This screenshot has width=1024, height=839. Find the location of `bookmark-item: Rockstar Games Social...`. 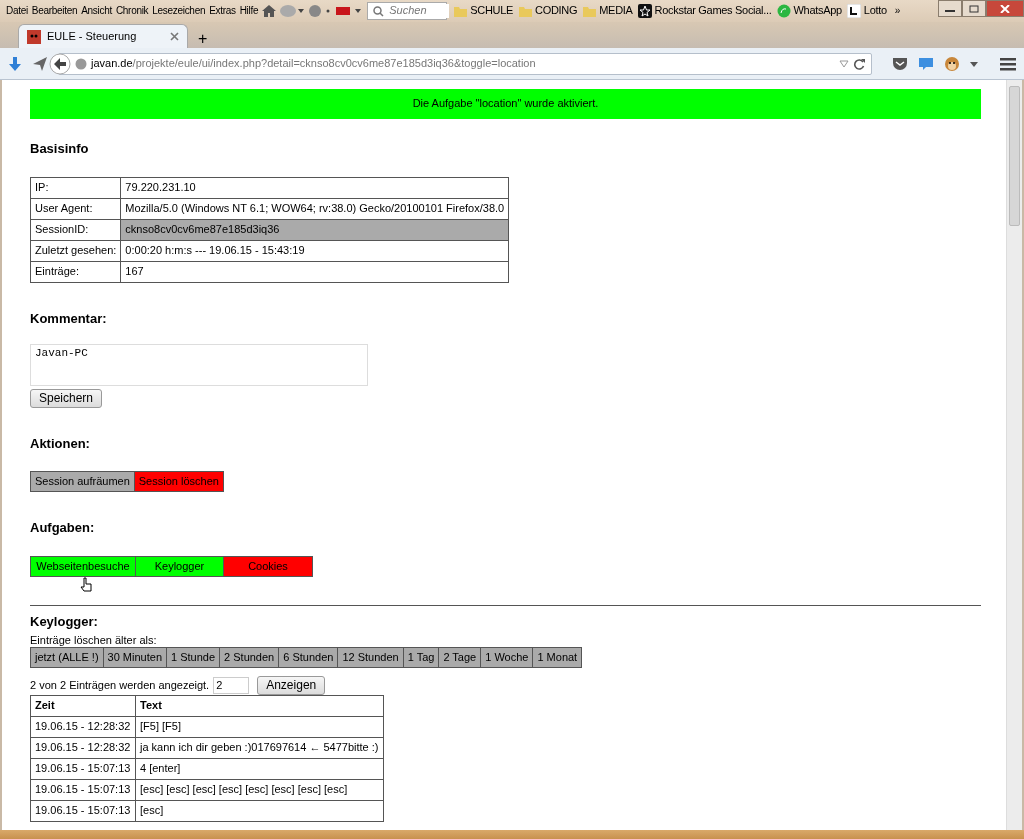

bookmark-item: Rockstar Games Social... is located at coordinates (704, 11).